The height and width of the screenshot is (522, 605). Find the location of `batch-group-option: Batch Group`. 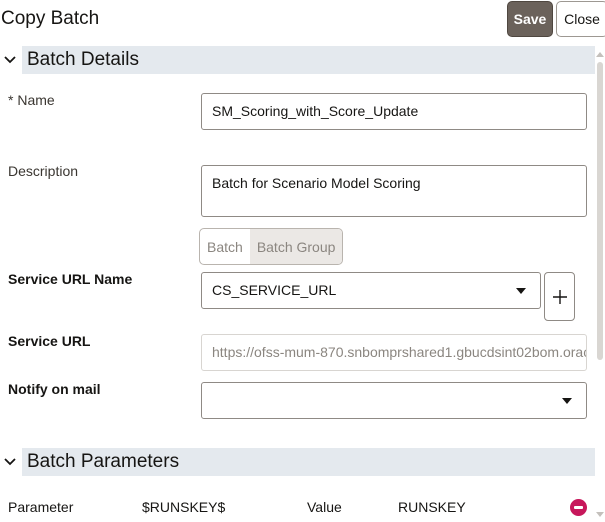

batch-group-option: Batch Group is located at coordinates (296, 246).